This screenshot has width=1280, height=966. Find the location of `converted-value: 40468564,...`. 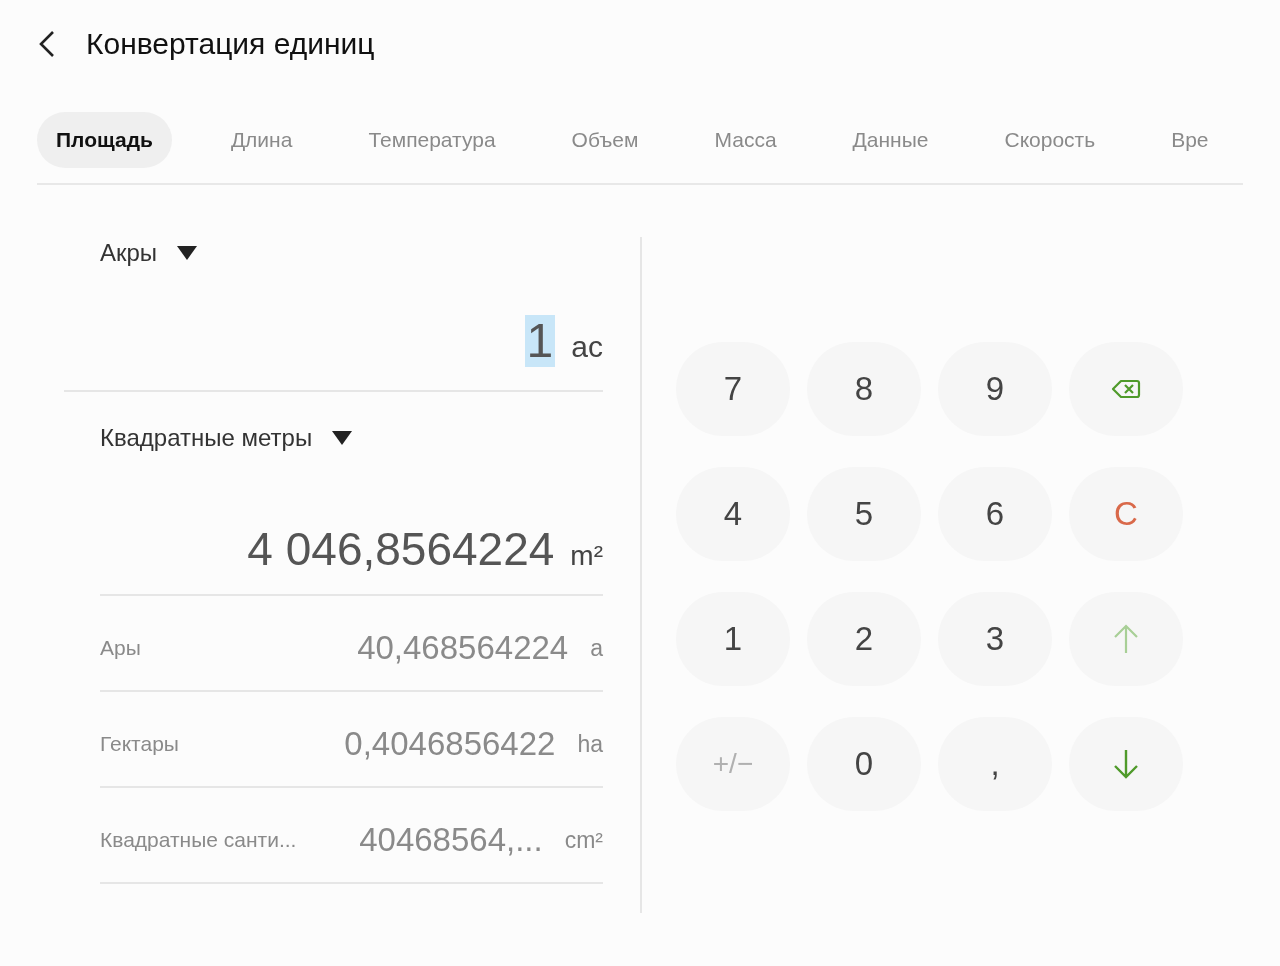

converted-value: 40468564,... is located at coordinates (451, 840).